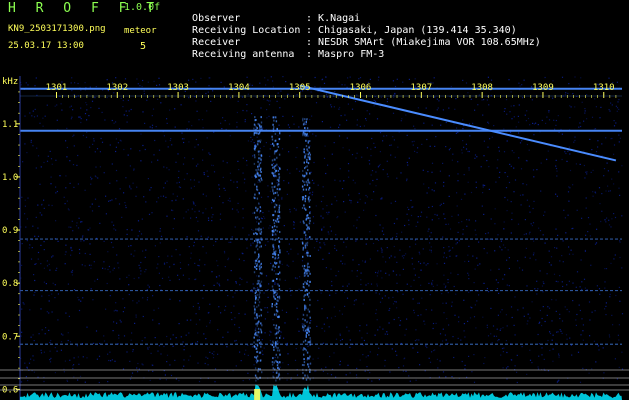 This screenshot has height=400, width=629. What do you see at coordinates (178, 88) in the screenshot?
I see `x-tick-label: 1303` at bounding box center [178, 88].